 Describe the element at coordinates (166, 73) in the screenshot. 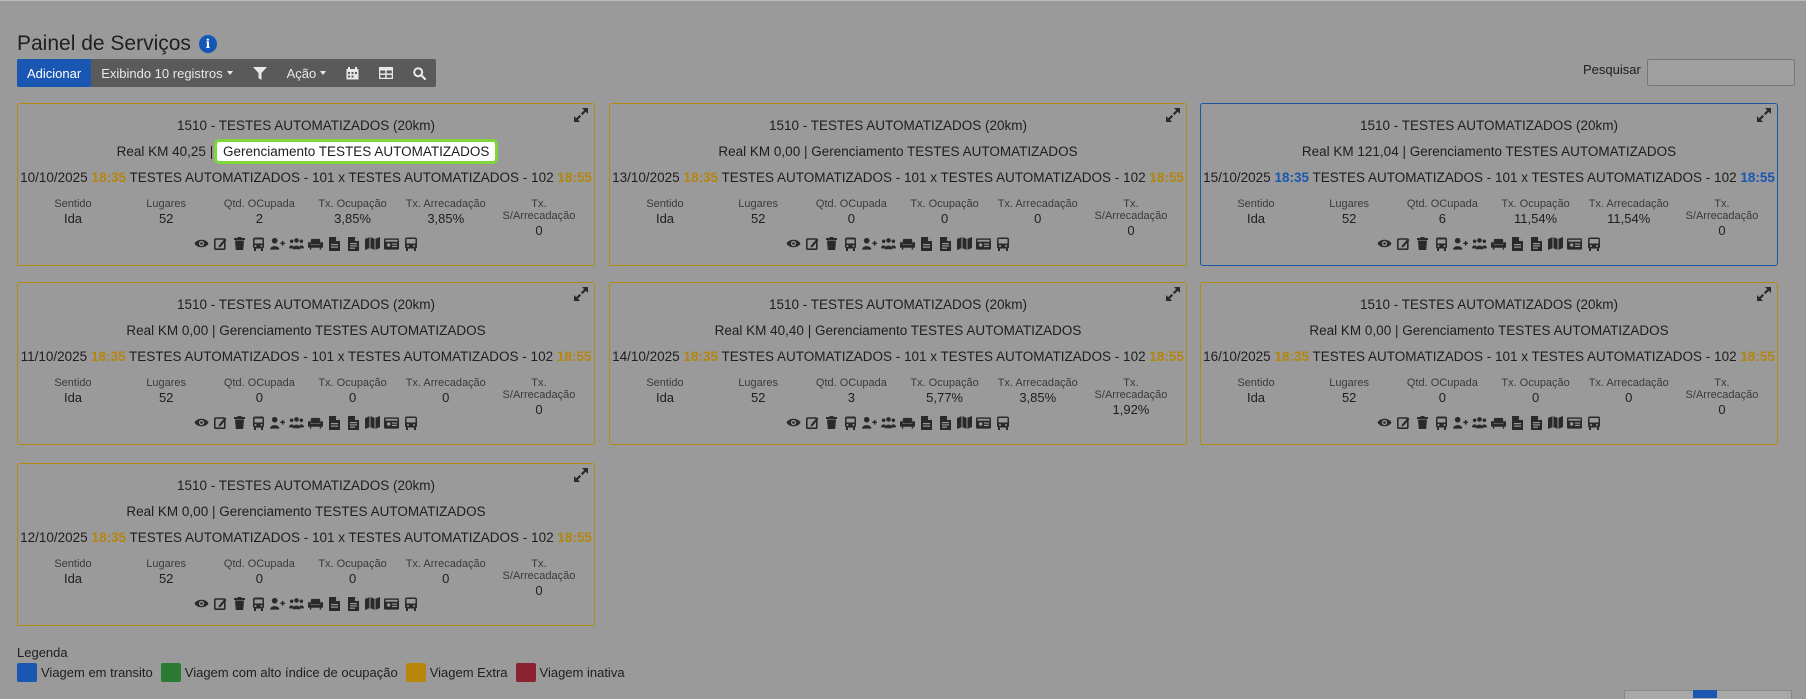

I see `records-dropdown: Exibindo 10 registros` at that location.